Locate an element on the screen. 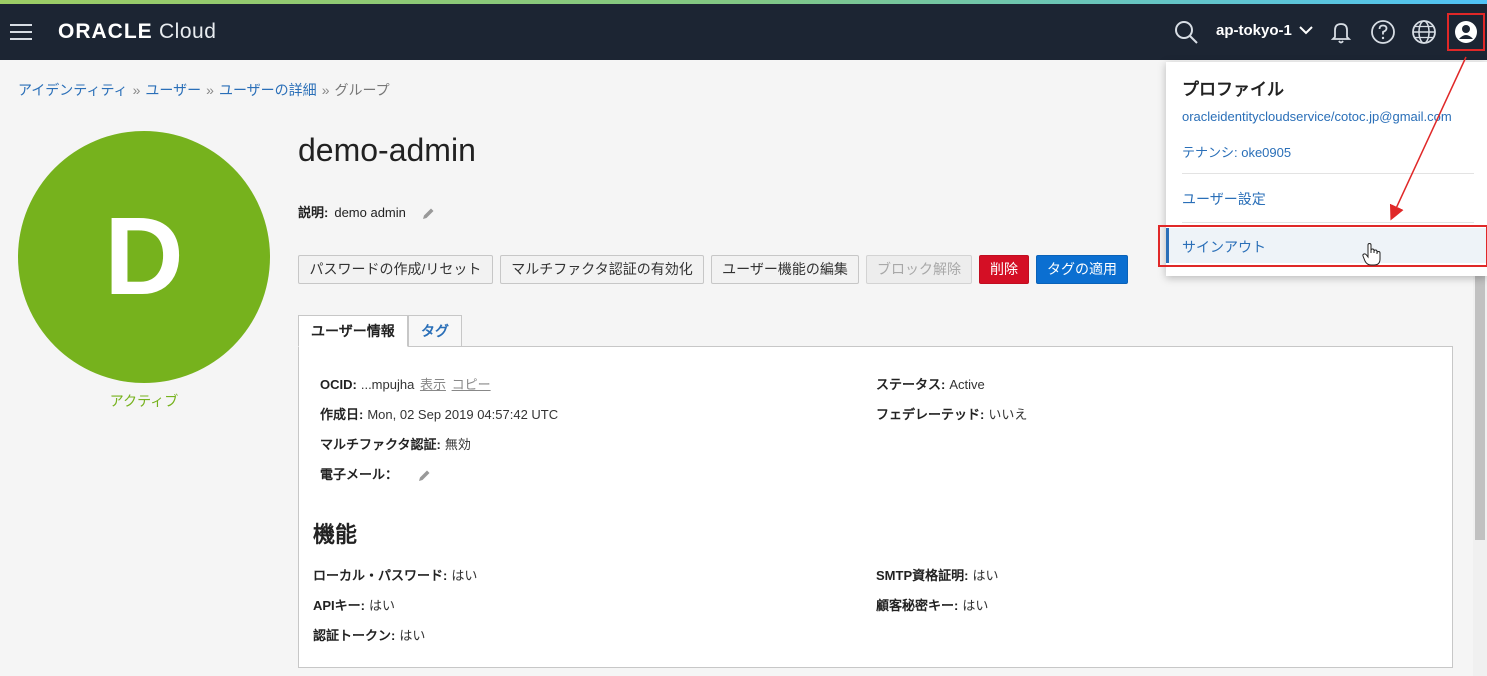 This screenshot has width=1487, height=676. api-key-row: APIキー: はい is located at coordinates (354, 604).